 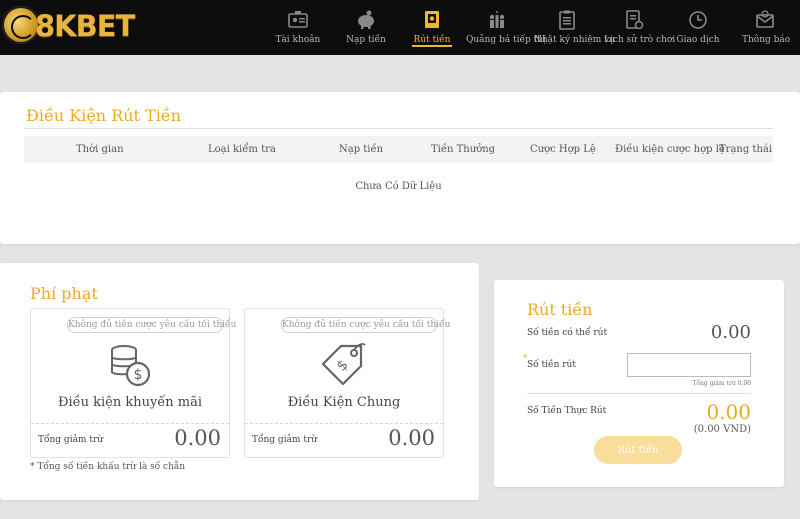 I want to click on nav-item-withdraw: Rút tiền, so click(x=432, y=27).